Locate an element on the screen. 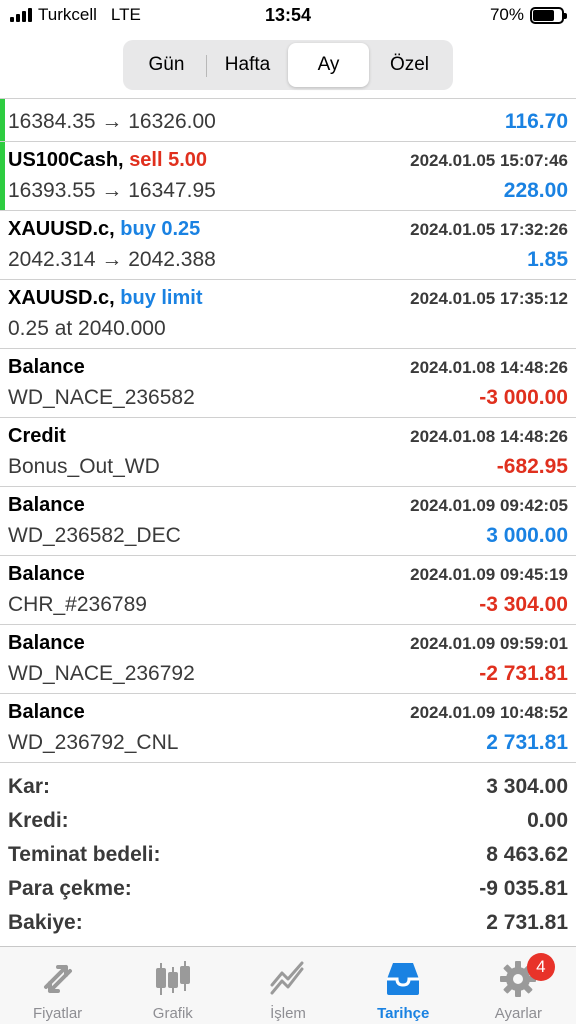 Image resolution: width=576 pixels, height=1024 pixels. row-time: 2024.01.05 17:32:26 is located at coordinates (489, 229).